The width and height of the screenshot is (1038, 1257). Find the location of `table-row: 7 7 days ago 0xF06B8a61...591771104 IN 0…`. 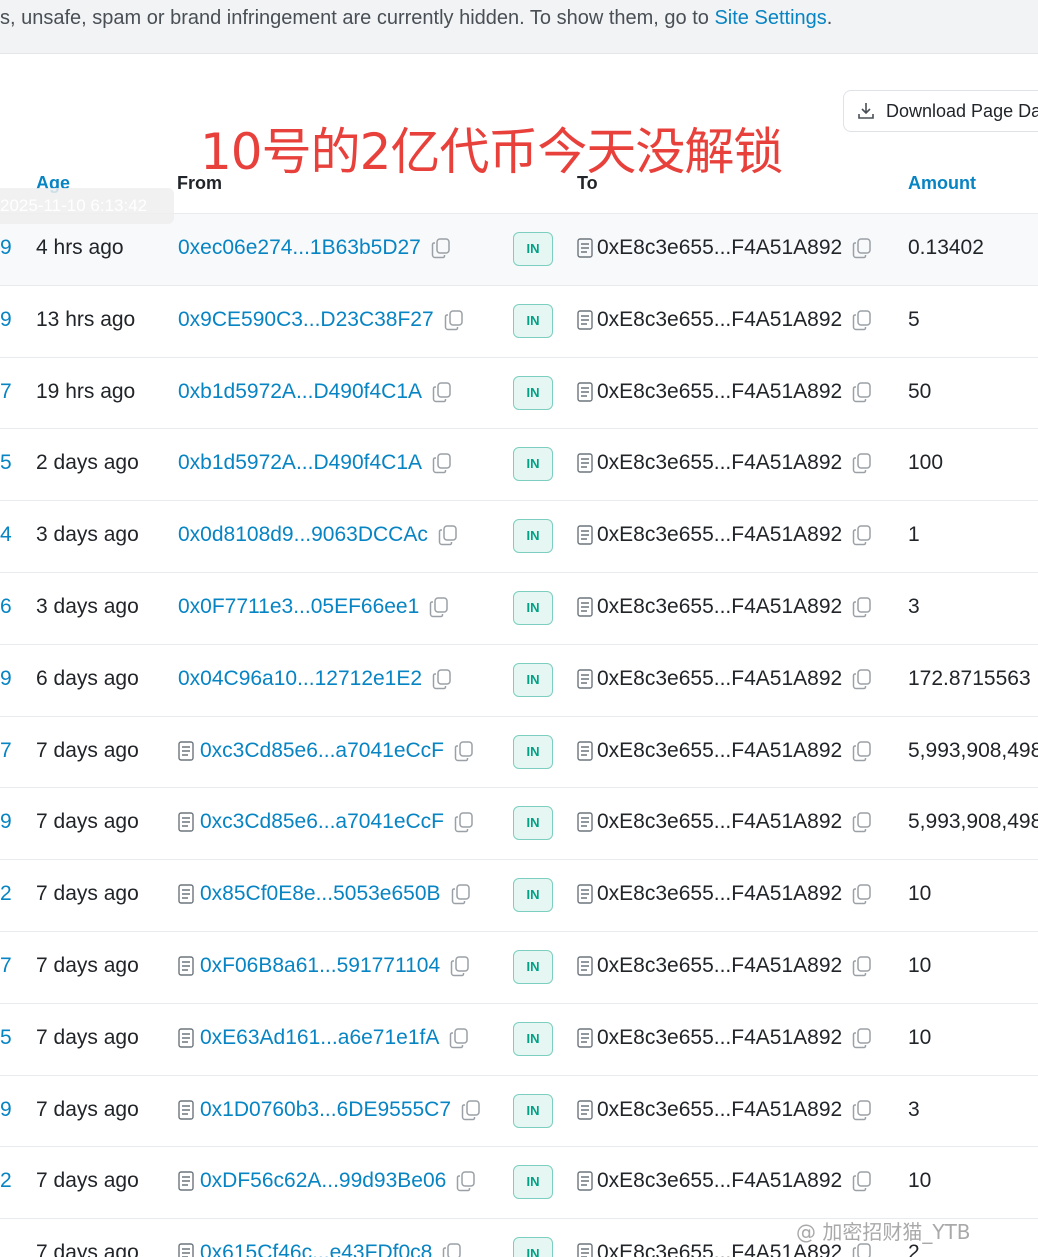

table-row: 7 7 days ago 0xF06B8a61...591771104 IN 0… is located at coordinates (519, 968).